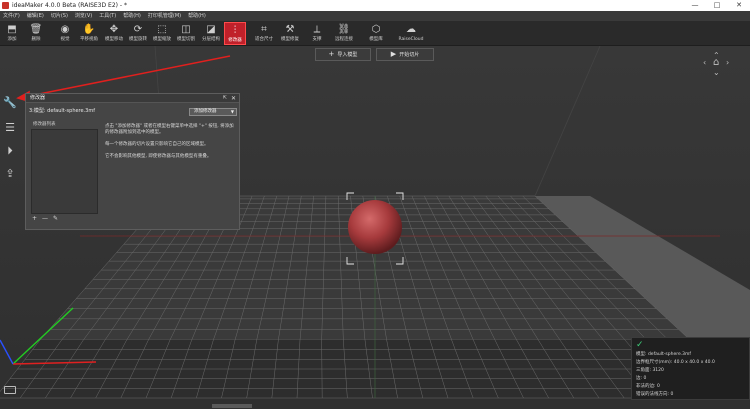 This screenshot has width=750, height=409. What do you see at coordinates (89, 29) in the screenshot?
I see `hand-icon: ✋` at bounding box center [89, 29].